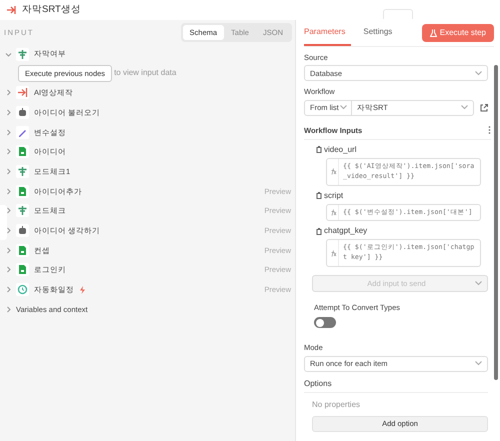  I want to click on kebab-menu-icon, so click(489, 130).